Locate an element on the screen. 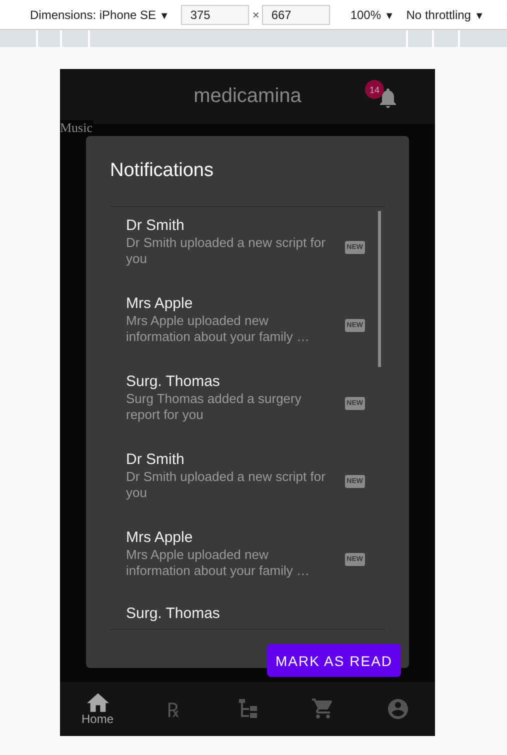  notification-text: Surg Thomas added a surgery report for you is located at coordinates (214, 407).